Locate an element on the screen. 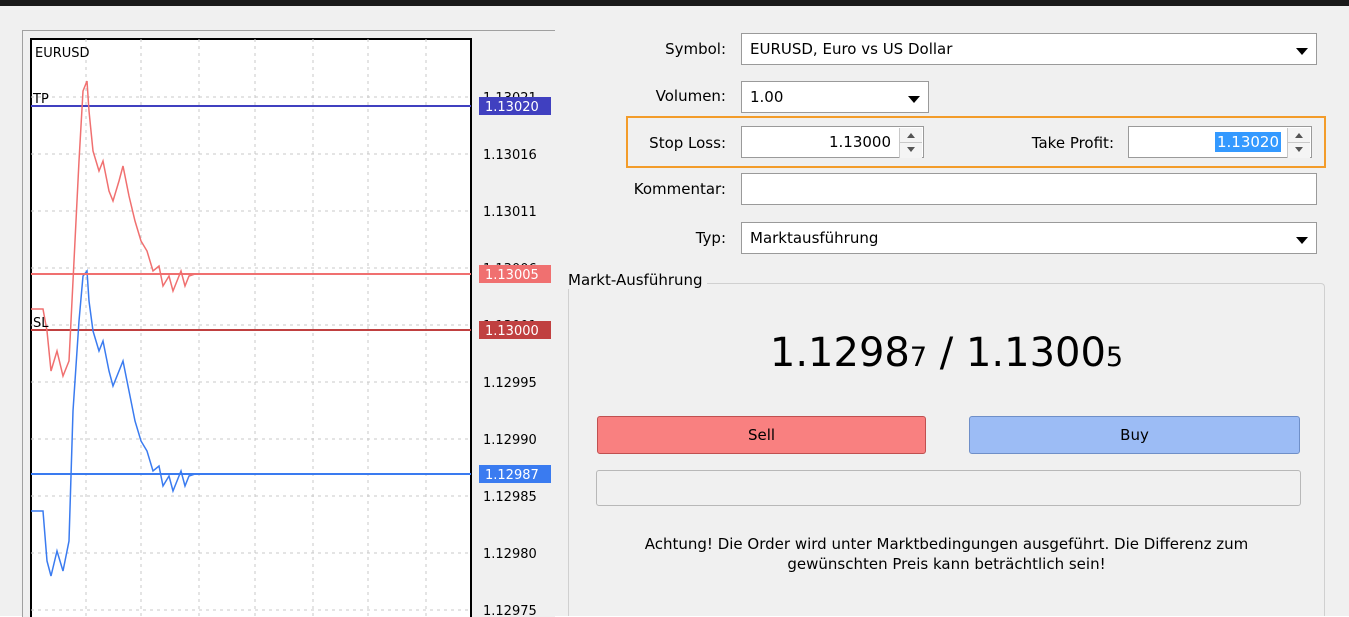 This screenshot has height=617, width=1349. comment-input is located at coordinates (1029, 189).